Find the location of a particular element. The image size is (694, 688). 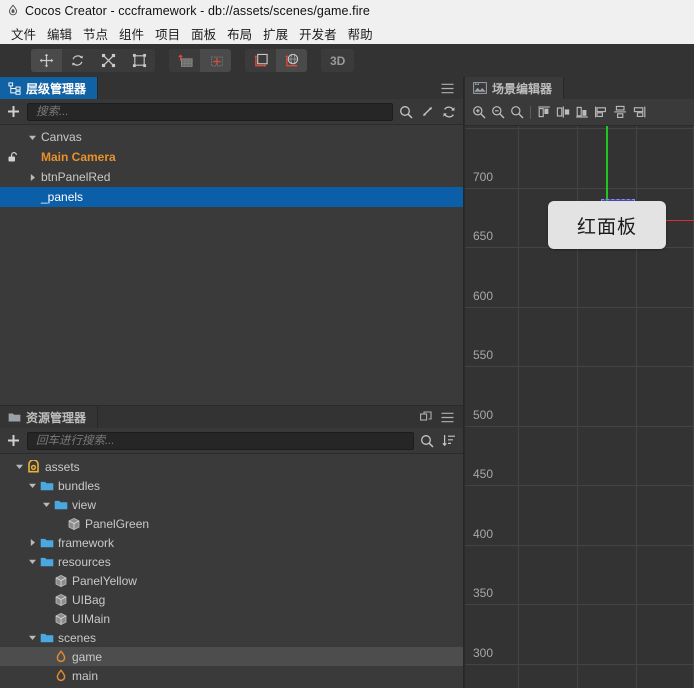

asset-node-label: PanelYellow is located at coordinates (104, 580).